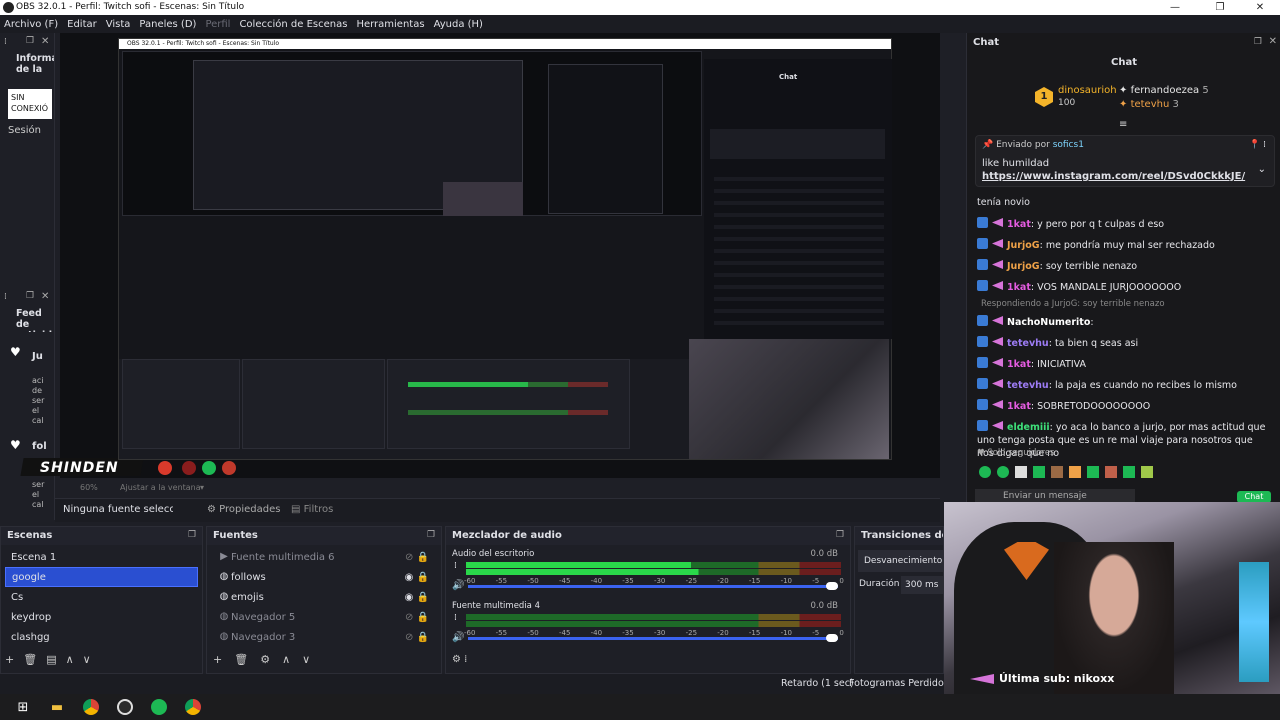  Describe the element at coordinates (91, 707) in the screenshot. I see `chrome-icon` at that location.